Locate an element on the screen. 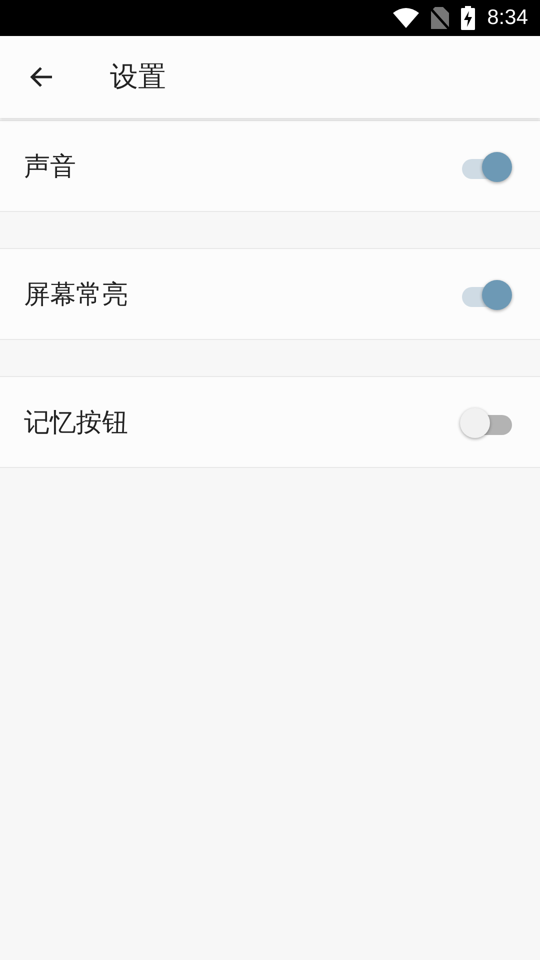  setting-label: 屏幕常亮 is located at coordinates (76, 295).